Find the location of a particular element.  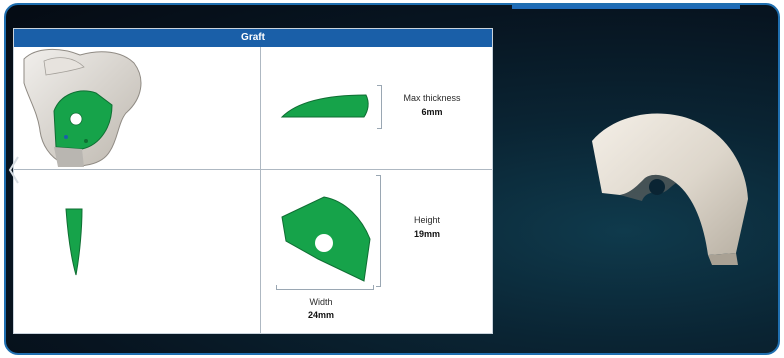

grid-divider-horizontal is located at coordinates (253, 169).